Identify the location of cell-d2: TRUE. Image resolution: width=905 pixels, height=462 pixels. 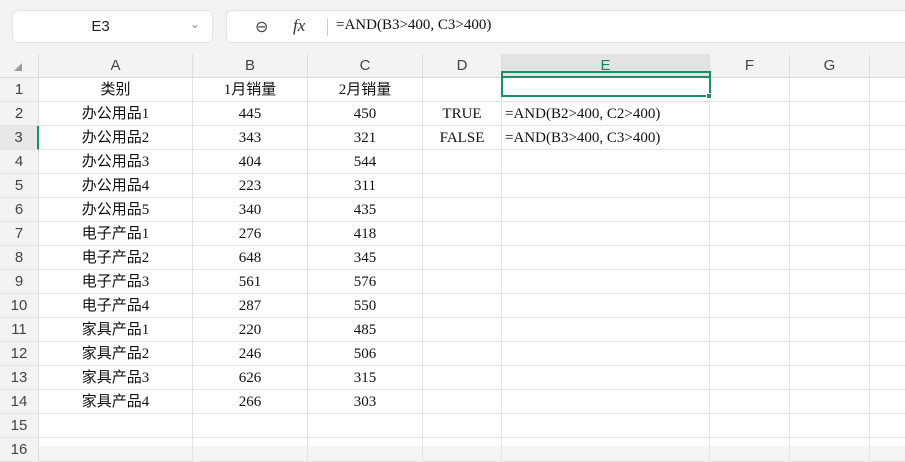
(462, 114).